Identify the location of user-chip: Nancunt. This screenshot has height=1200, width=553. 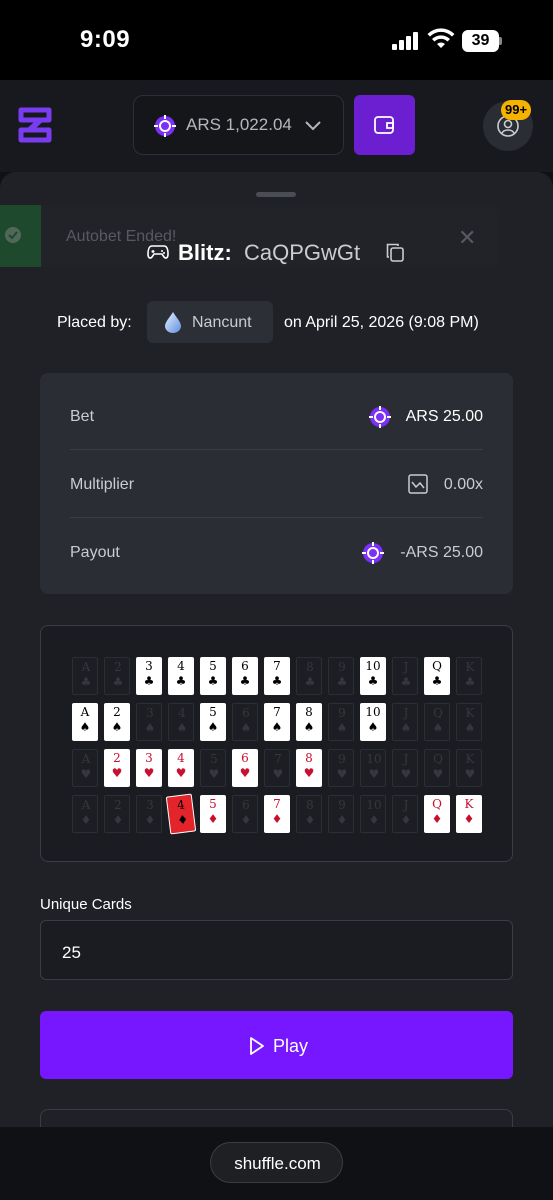
(210, 322).